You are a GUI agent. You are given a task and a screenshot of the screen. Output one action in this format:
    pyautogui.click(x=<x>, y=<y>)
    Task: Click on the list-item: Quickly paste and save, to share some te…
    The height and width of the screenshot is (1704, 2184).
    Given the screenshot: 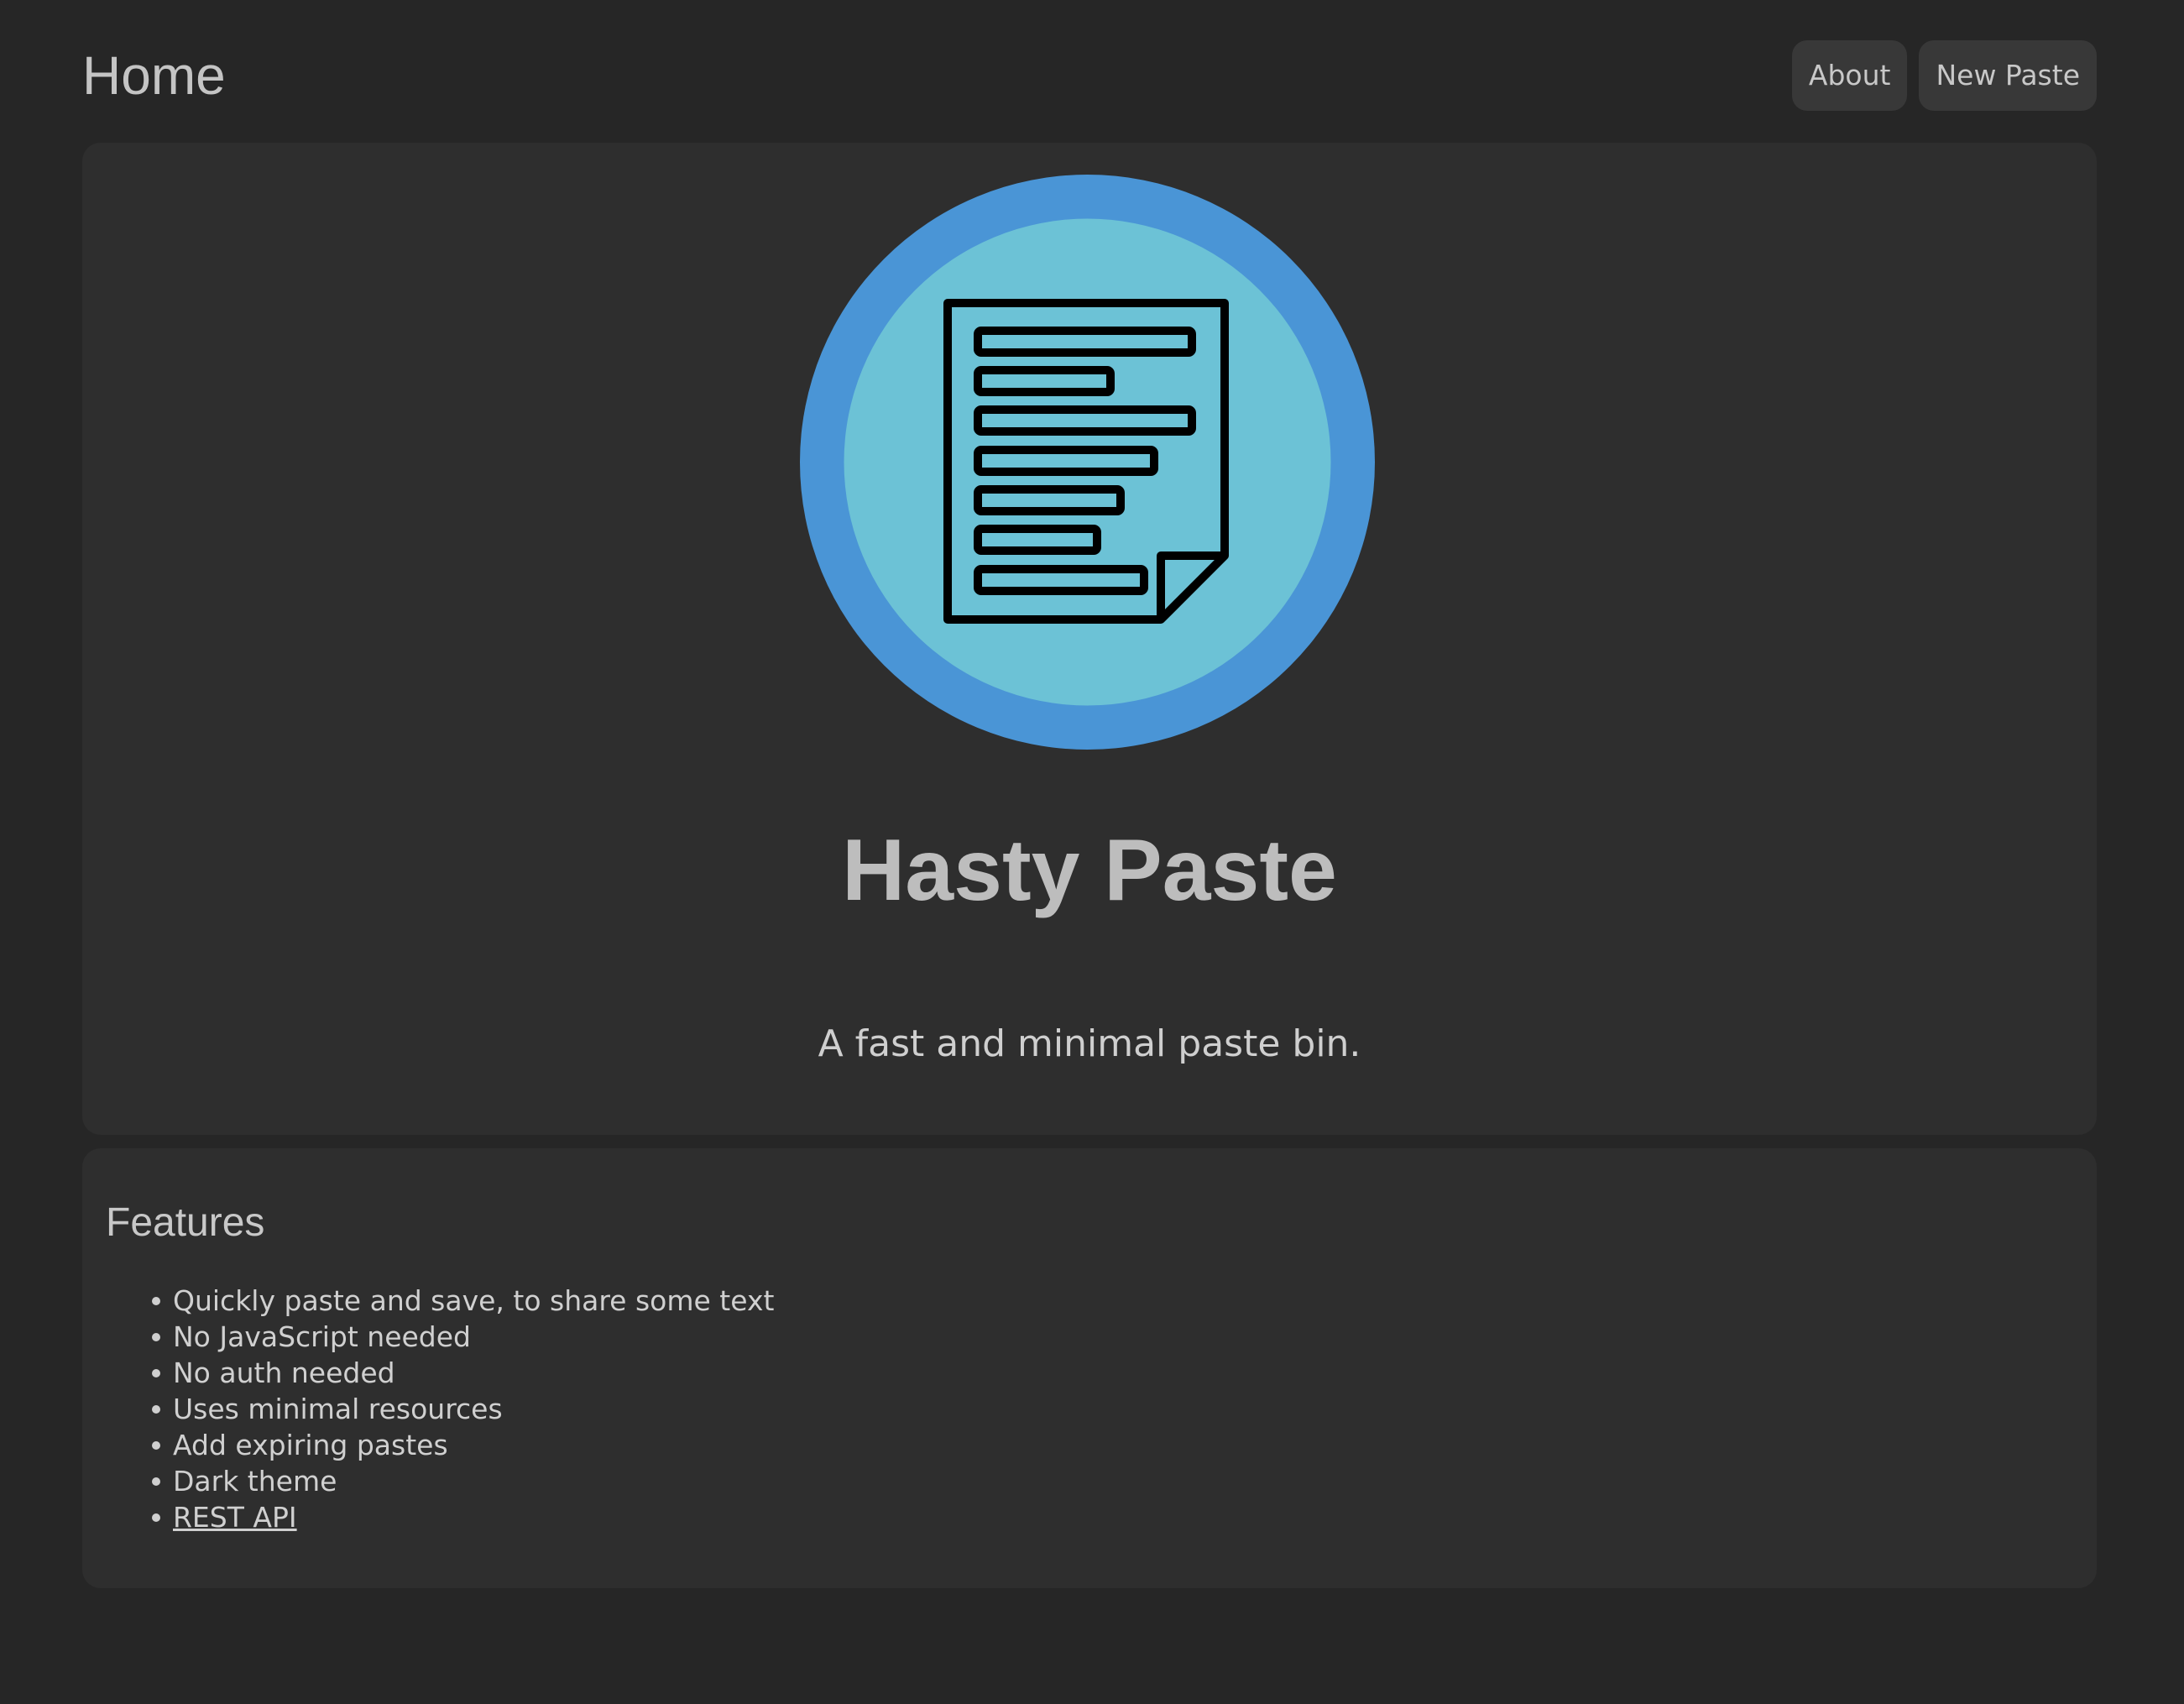 What is the action you would take?
    pyautogui.click(x=463, y=1300)
    